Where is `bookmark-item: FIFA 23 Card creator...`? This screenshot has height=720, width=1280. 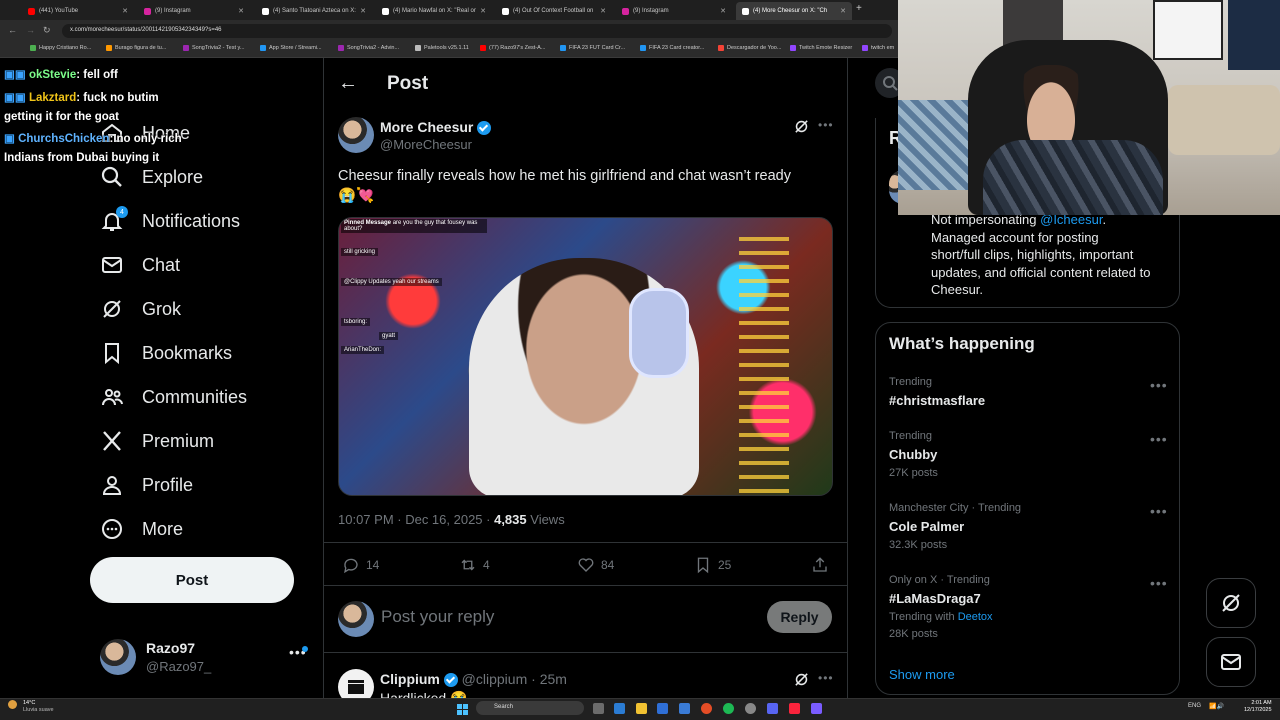 bookmark-item: FIFA 23 Card creator... is located at coordinates (672, 48).